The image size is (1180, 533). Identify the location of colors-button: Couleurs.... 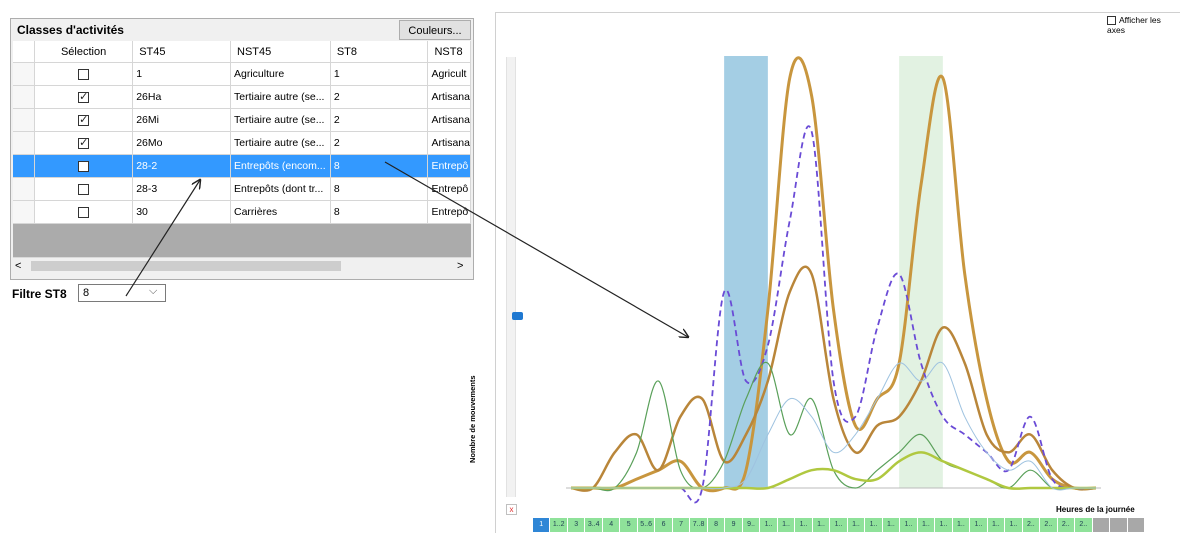
(435, 30).